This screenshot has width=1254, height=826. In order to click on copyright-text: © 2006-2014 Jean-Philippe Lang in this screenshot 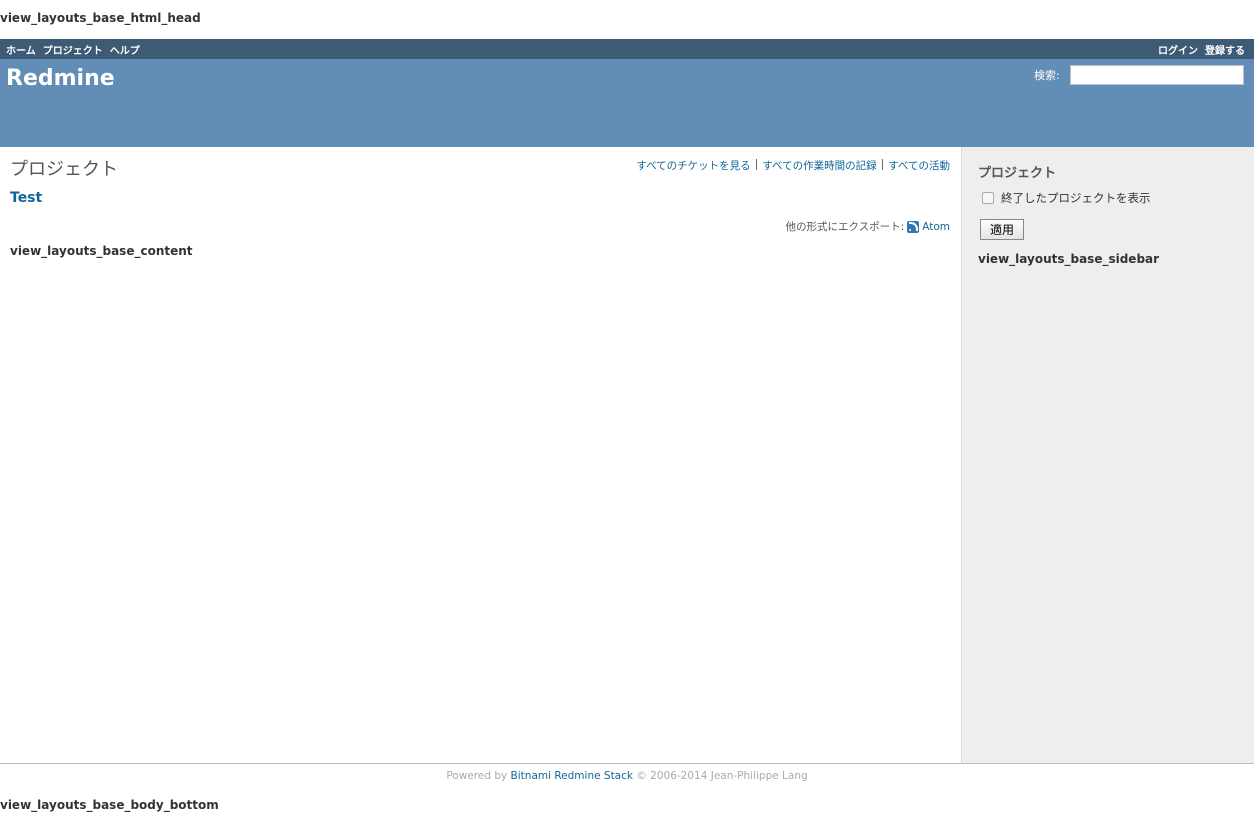, I will do `click(722, 776)`.